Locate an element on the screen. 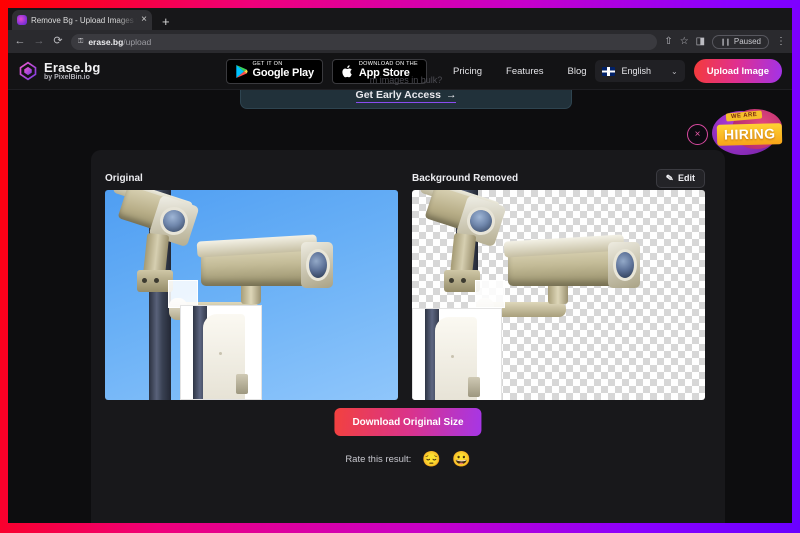 This screenshot has height=533, width=800. url-domain: erase.bg is located at coordinates (106, 41).